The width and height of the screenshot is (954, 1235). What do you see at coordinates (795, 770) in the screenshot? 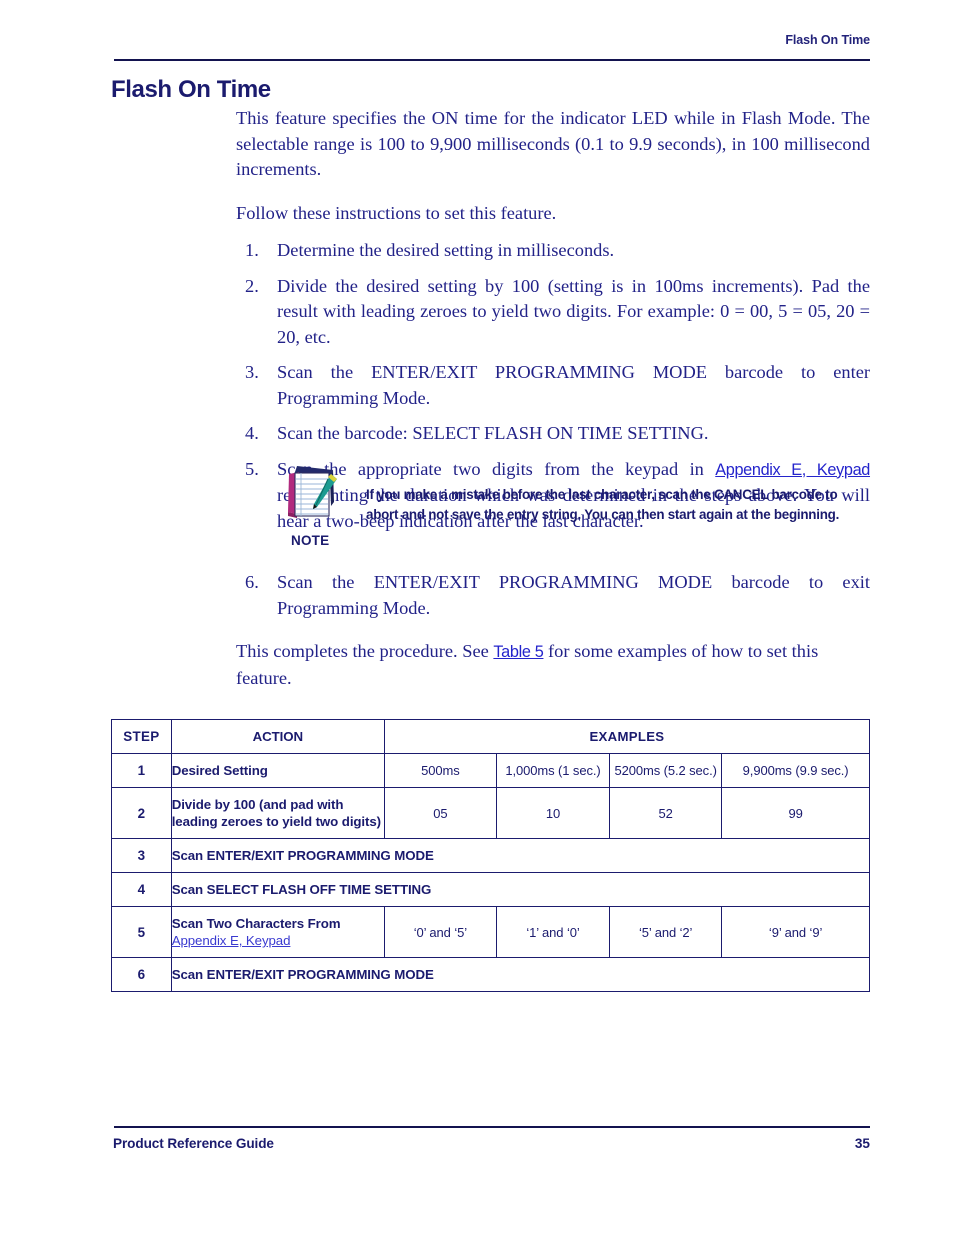
I see `cell-example: 9,900ms (9.9 sec.)` at bounding box center [795, 770].